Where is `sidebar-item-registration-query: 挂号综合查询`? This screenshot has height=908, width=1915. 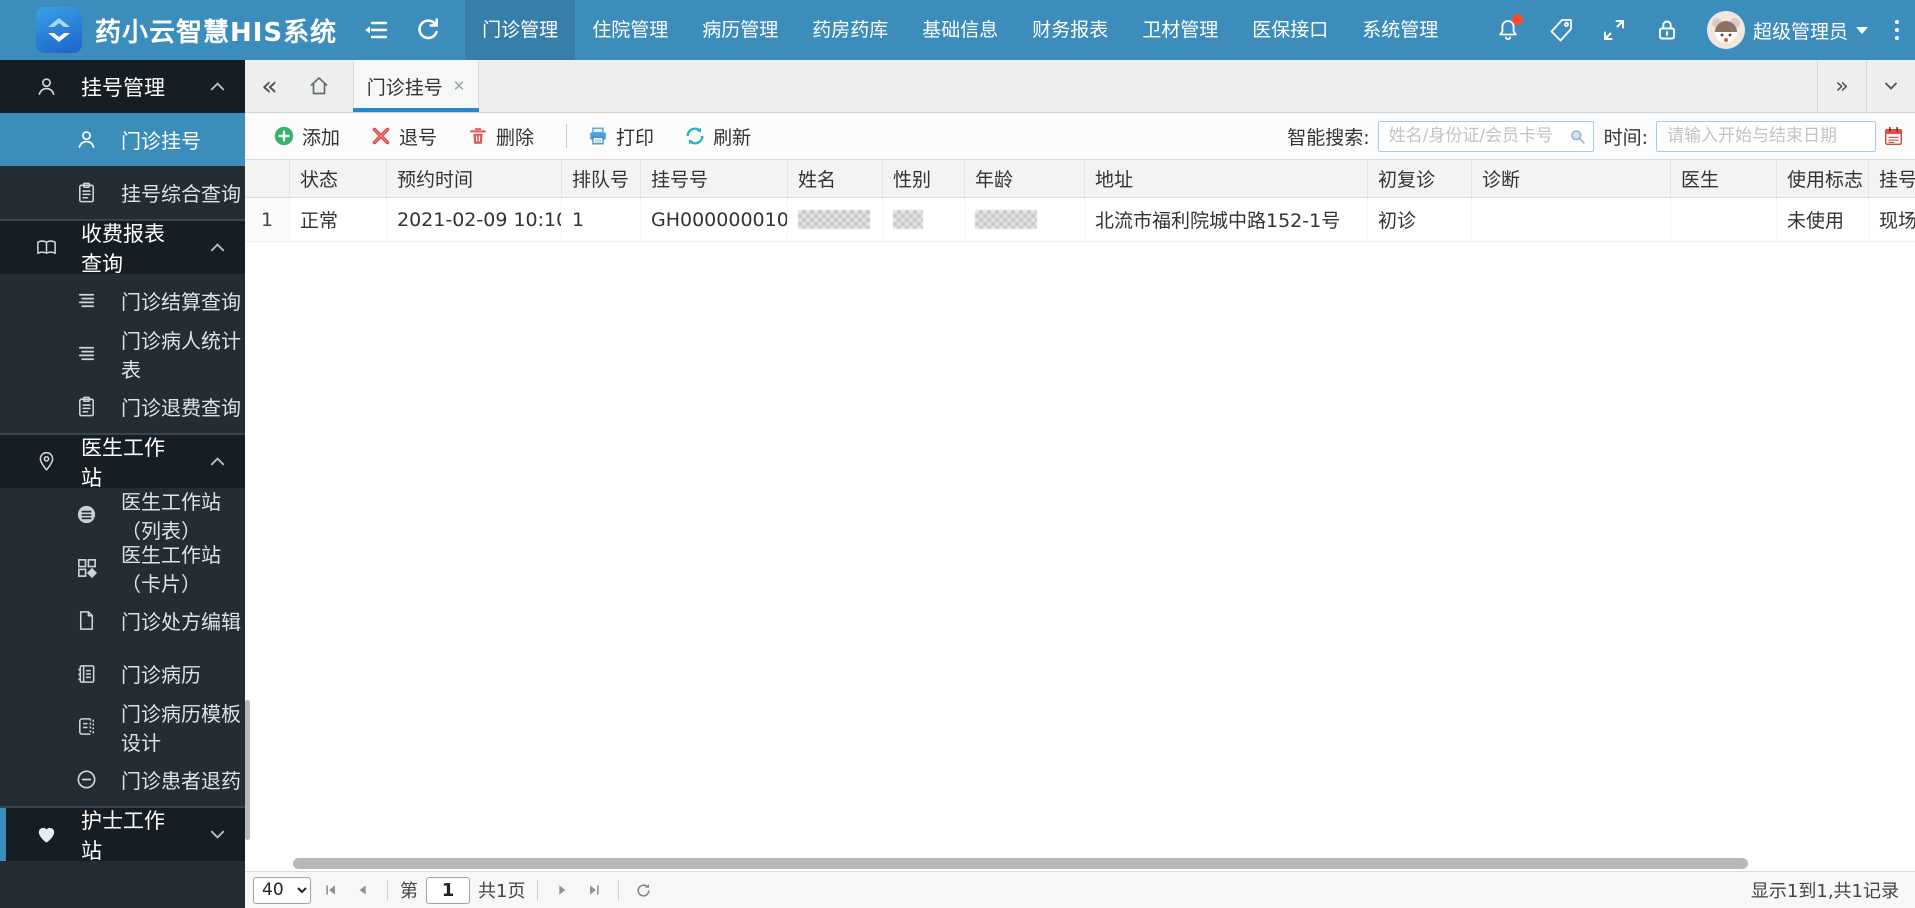
sidebar-item-registration-query: 挂号综合查询 is located at coordinates (122, 192).